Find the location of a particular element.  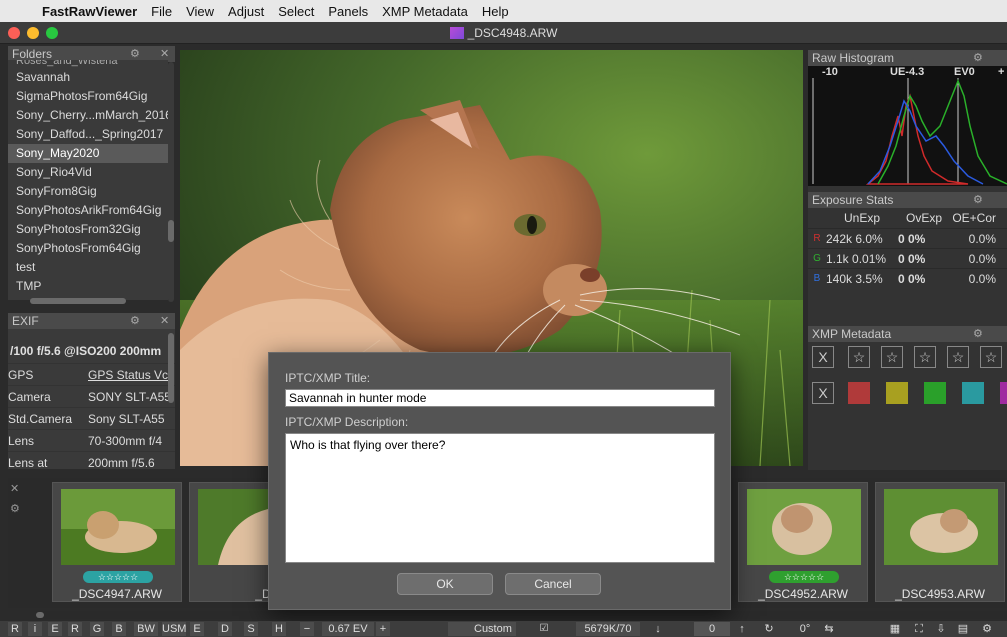

folder-item: test is located at coordinates (88, 267).